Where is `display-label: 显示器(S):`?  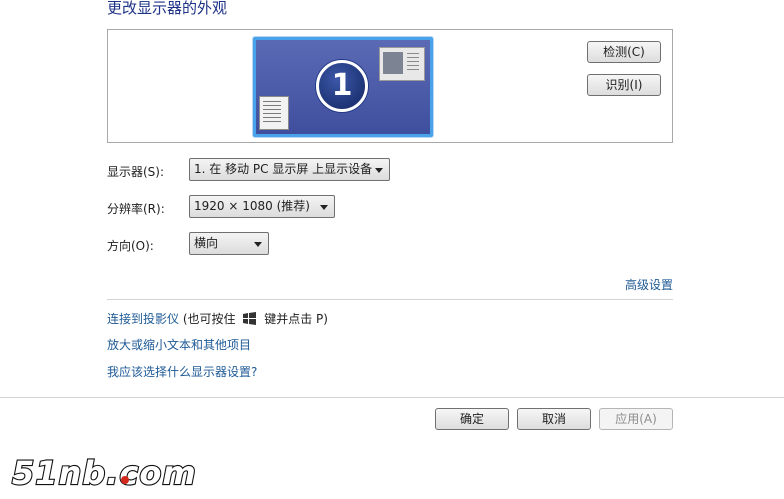 display-label: 显示器(S): is located at coordinates (136, 172).